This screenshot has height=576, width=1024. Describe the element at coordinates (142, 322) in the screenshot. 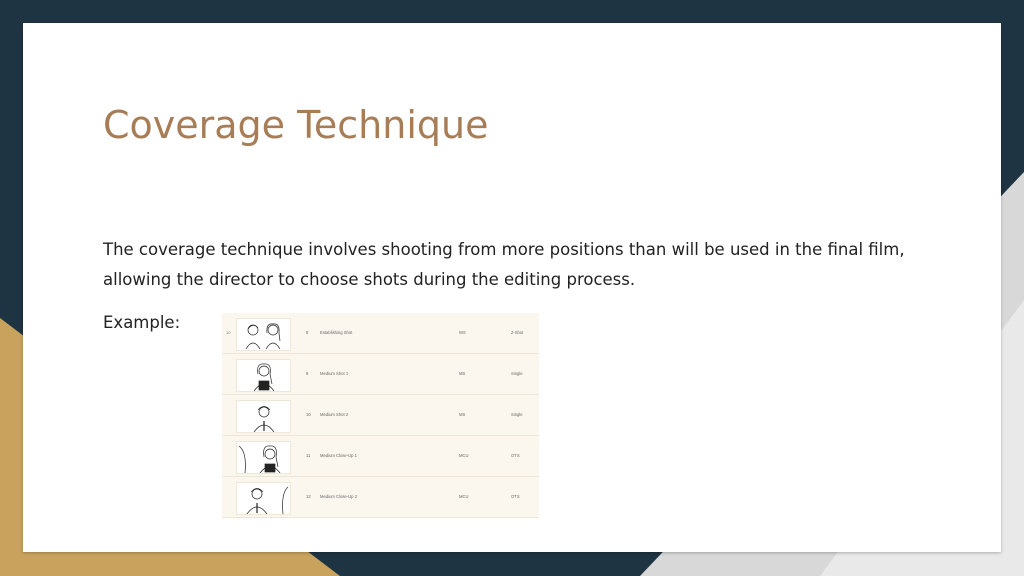

I see `example-label: Example:` at that location.